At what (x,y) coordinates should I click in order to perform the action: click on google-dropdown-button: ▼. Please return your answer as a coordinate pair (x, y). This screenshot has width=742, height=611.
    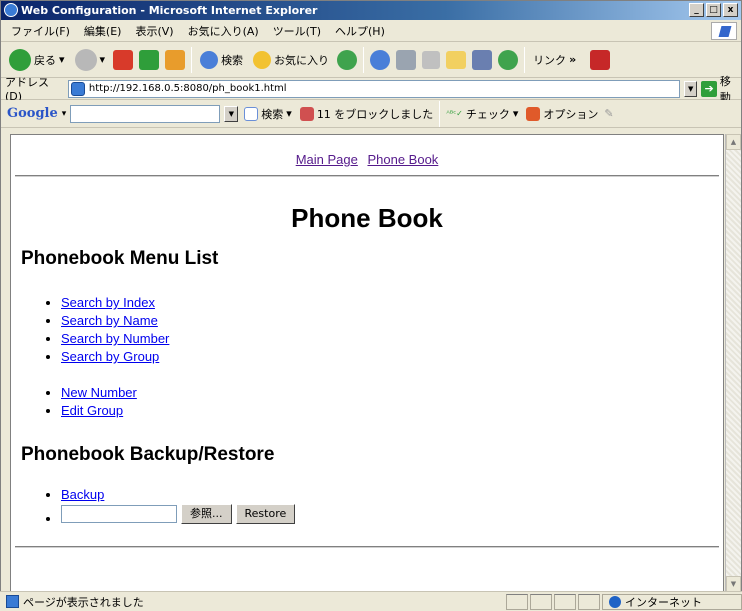
    Looking at the image, I should click on (231, 113).